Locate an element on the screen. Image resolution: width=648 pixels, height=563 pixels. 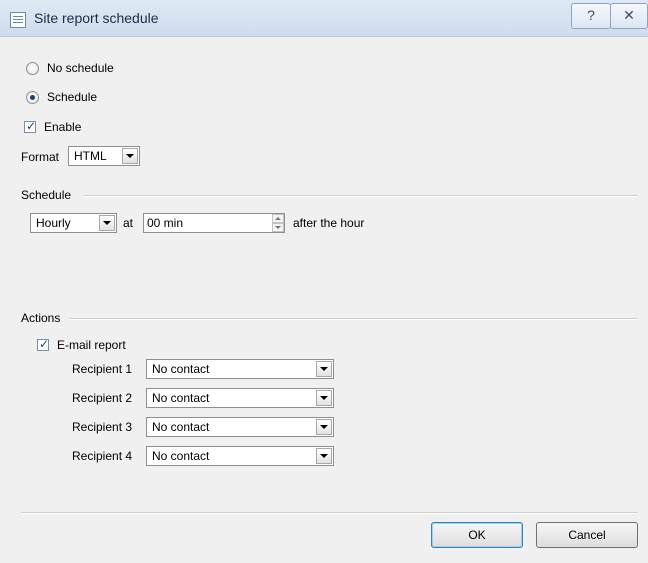
recipient-2-value: No contact is located at coordinates (181, 398).